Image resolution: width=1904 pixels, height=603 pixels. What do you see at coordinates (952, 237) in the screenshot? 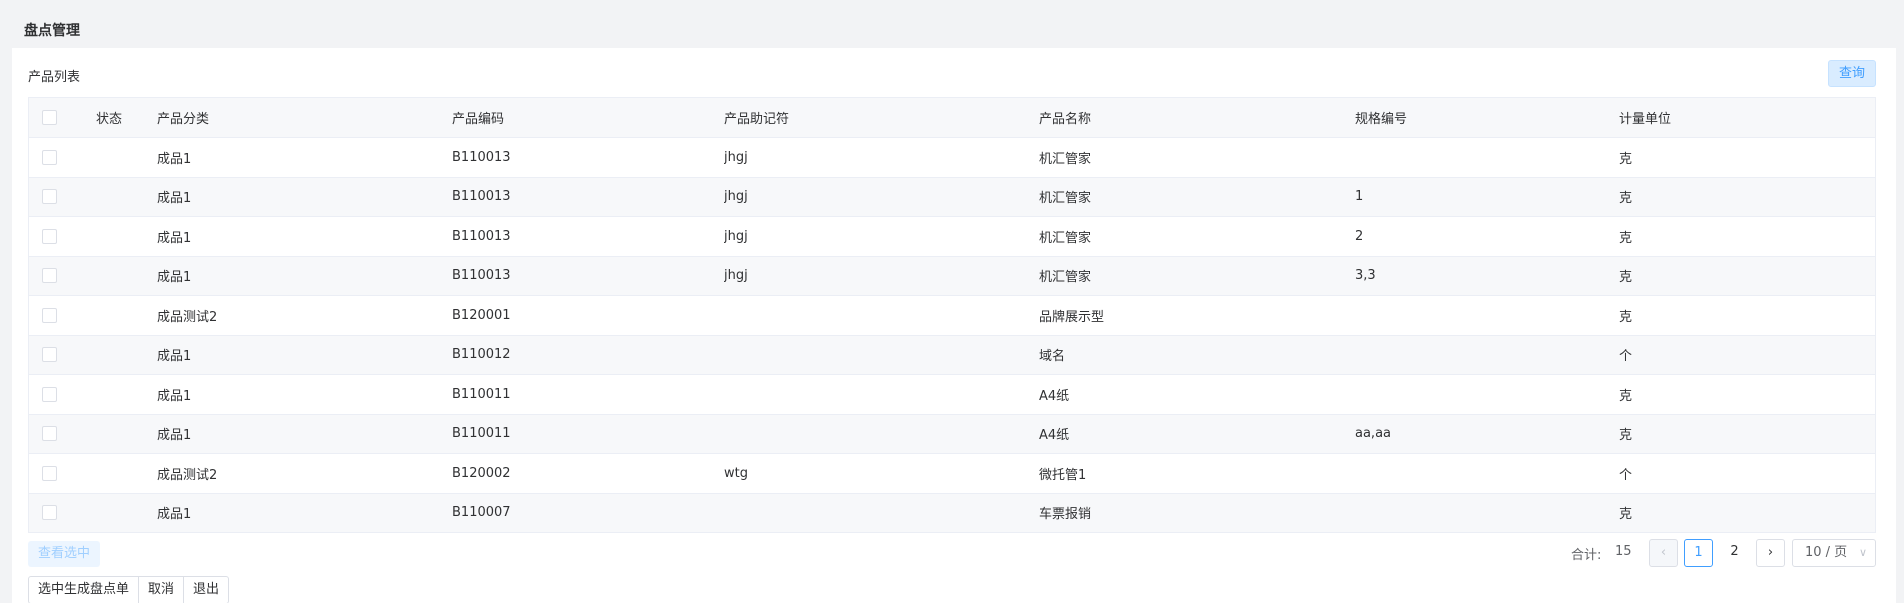
I see `table-row: 成品1 B110013 jhgj 机汇管家 2 克` at bounding box center [952, 237].